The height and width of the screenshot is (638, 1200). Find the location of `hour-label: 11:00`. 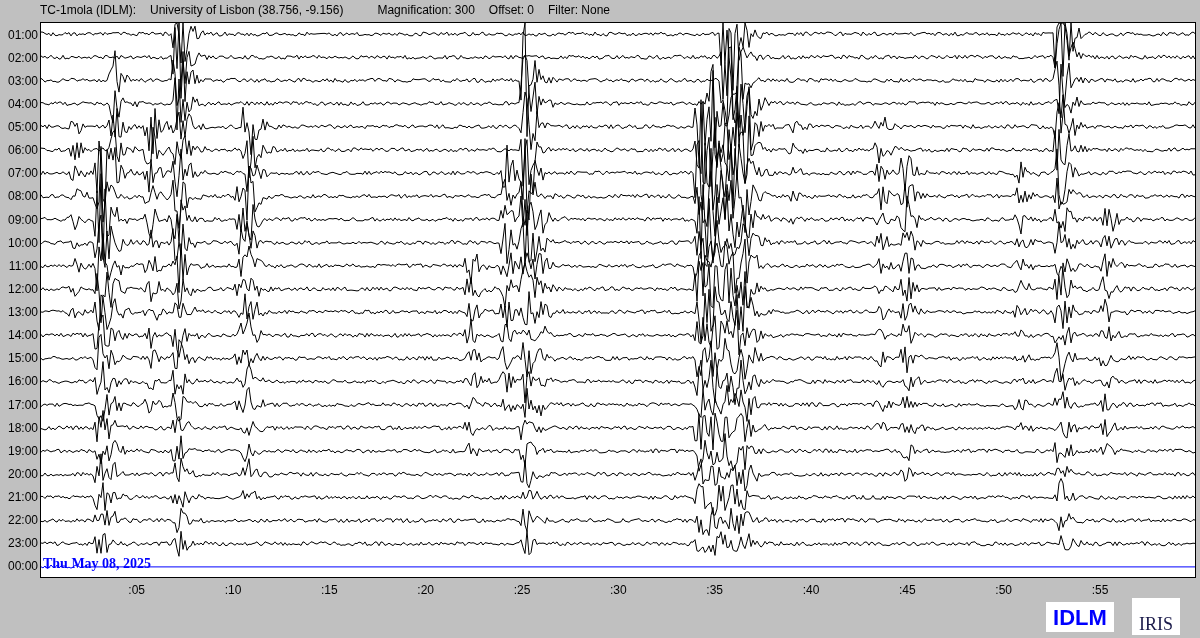

hour-label: 11:00 is located at coordinates (23, 265).